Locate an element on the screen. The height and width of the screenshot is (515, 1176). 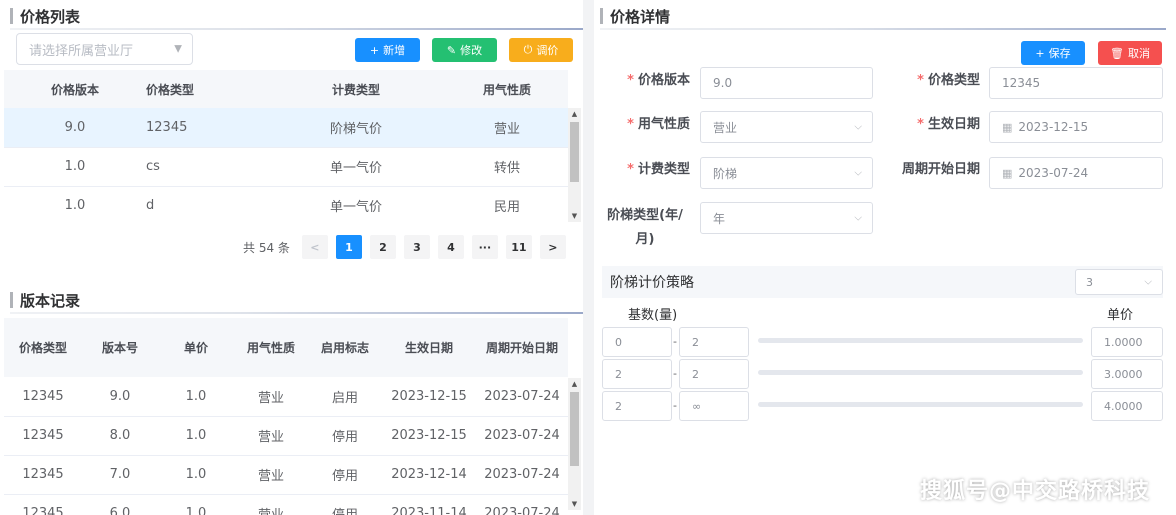
label-text: 生效日期 is located at coordinates (953, 124).